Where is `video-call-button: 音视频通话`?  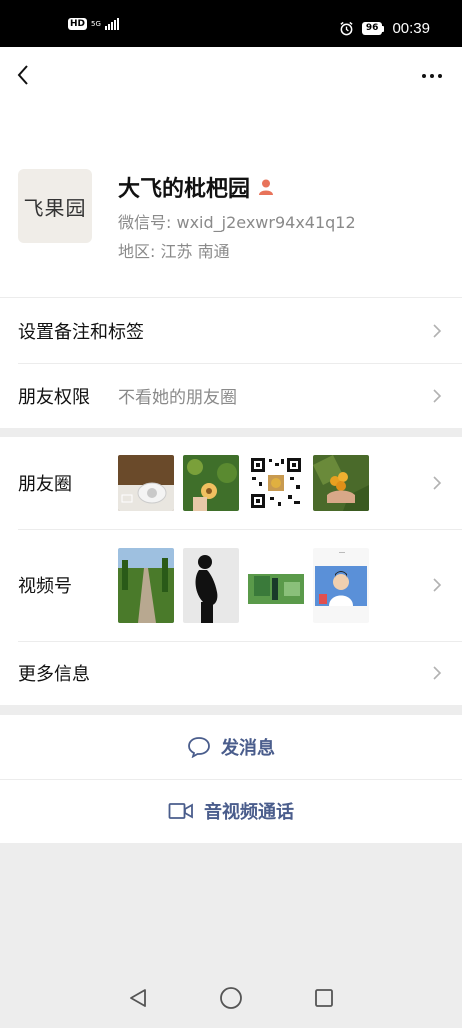 video-call-button: 音视频通话 is located at coordinates (231, 811).